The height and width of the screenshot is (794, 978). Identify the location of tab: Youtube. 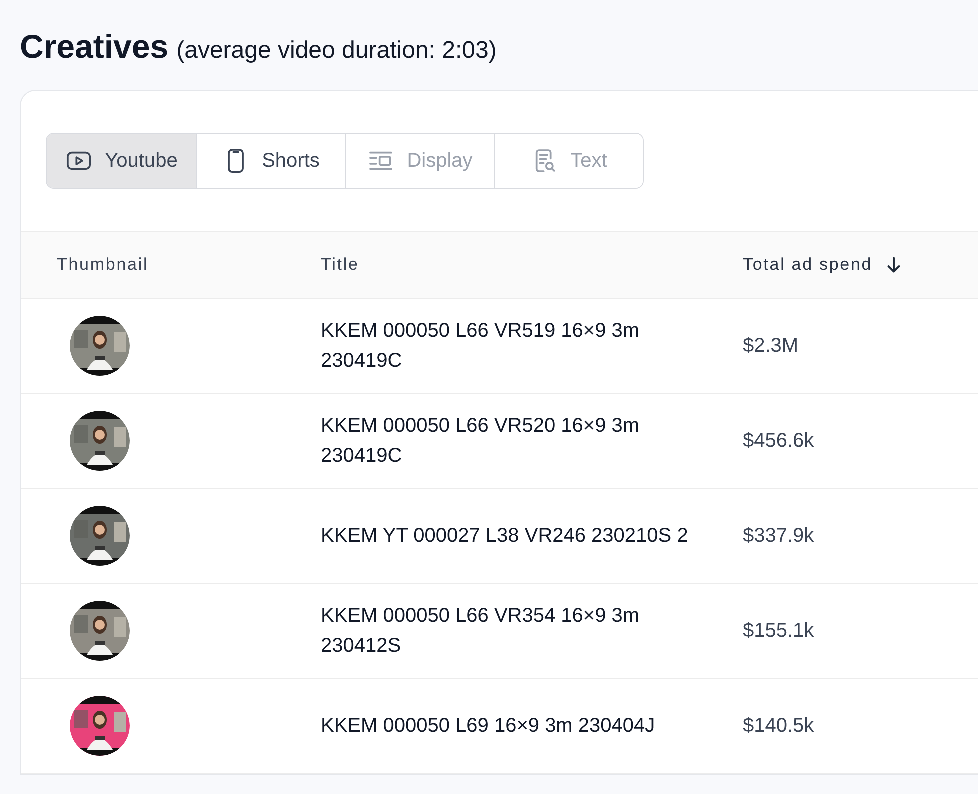
(121, 161).